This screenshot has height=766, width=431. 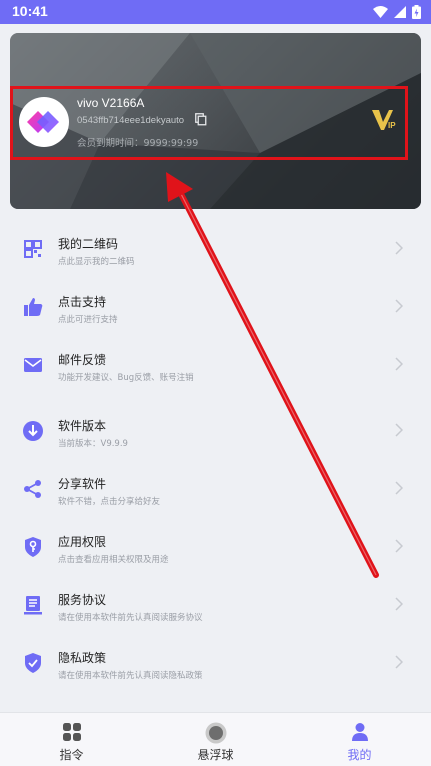 I want to click on menu-subtitle: 请在使用本软件前先认真阅读服务协议, so click(x=130, y=618).